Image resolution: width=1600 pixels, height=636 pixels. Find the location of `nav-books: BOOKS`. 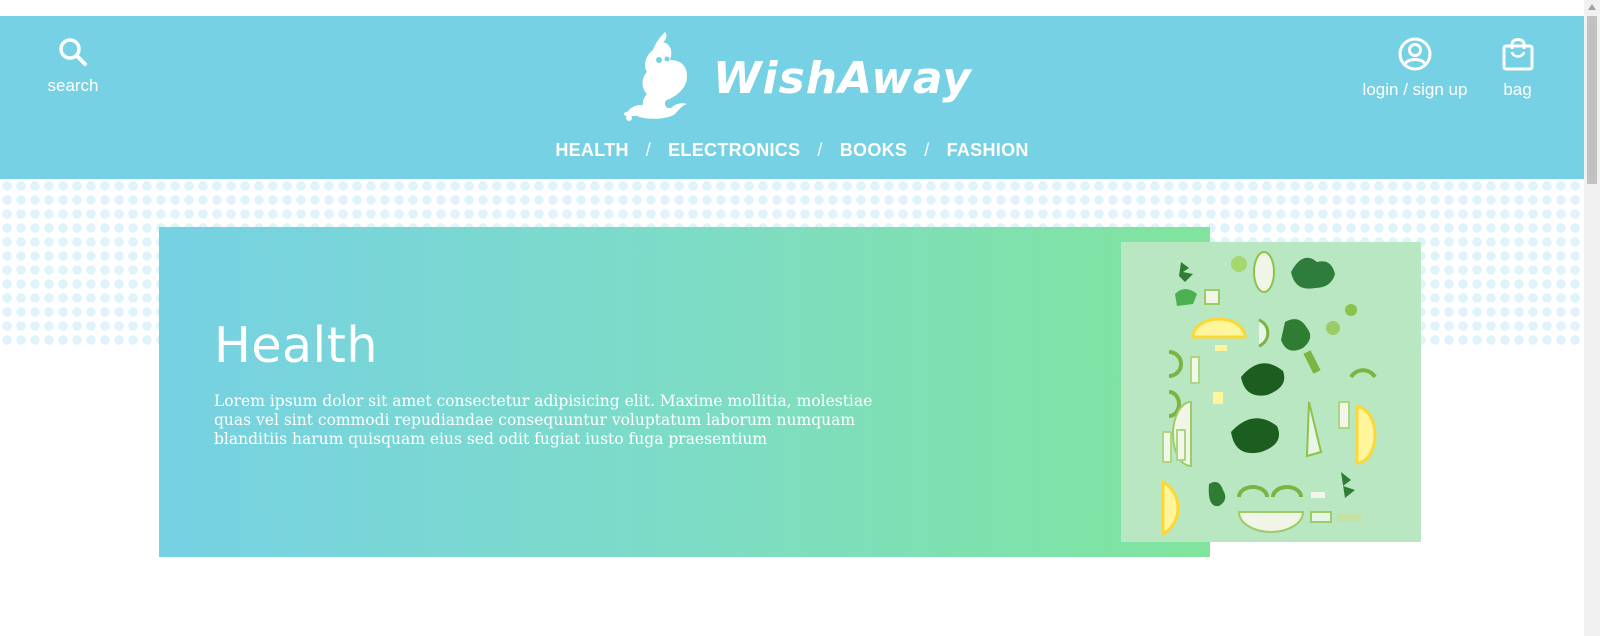

nav-books: BOOKS is located at coordinates (874, 150).